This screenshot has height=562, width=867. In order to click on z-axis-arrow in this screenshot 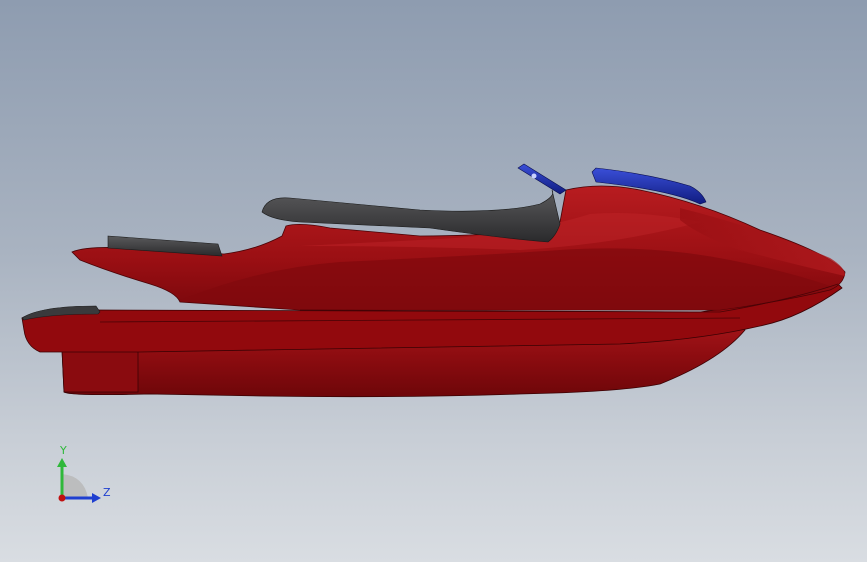, I will do `click(96, 498)`.